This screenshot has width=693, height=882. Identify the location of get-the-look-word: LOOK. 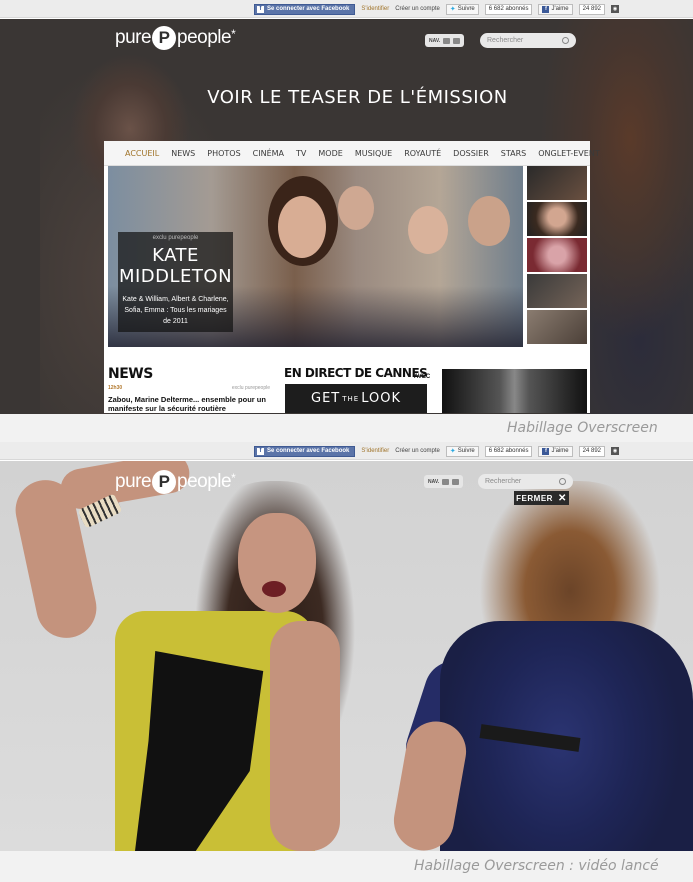
(381, 398).